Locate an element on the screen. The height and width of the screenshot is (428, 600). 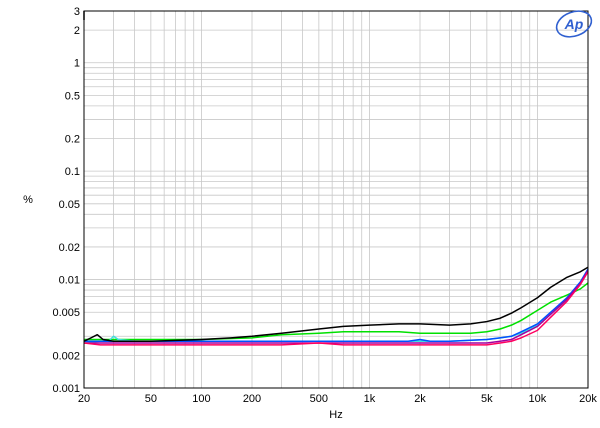
x-tick-label: 10k is located at coordinates (538, 399).